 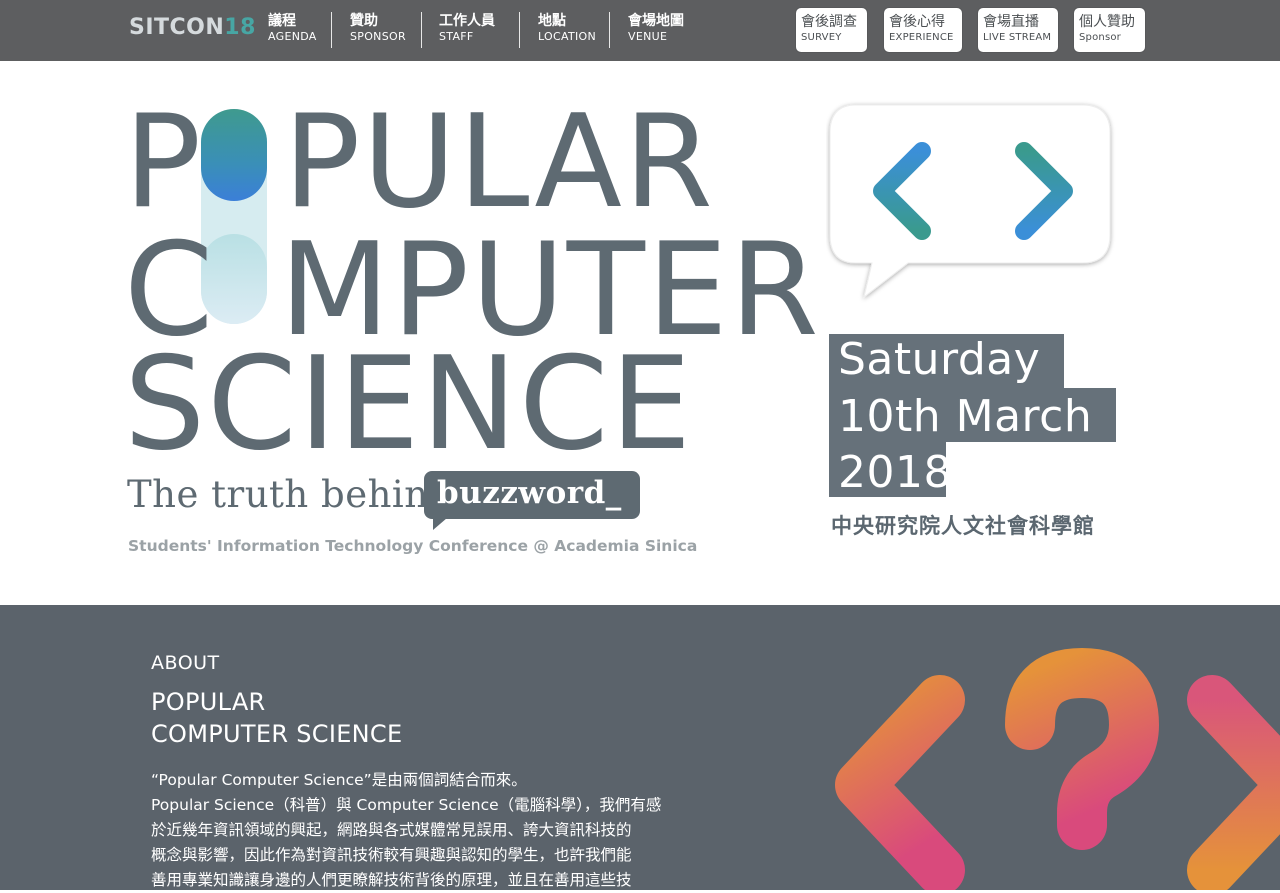 What do you see at coordinates (277, 734) in the screenshot?
I see `about-title-line: COMPUTER SCIENCE` at bounding box center [277, 734].